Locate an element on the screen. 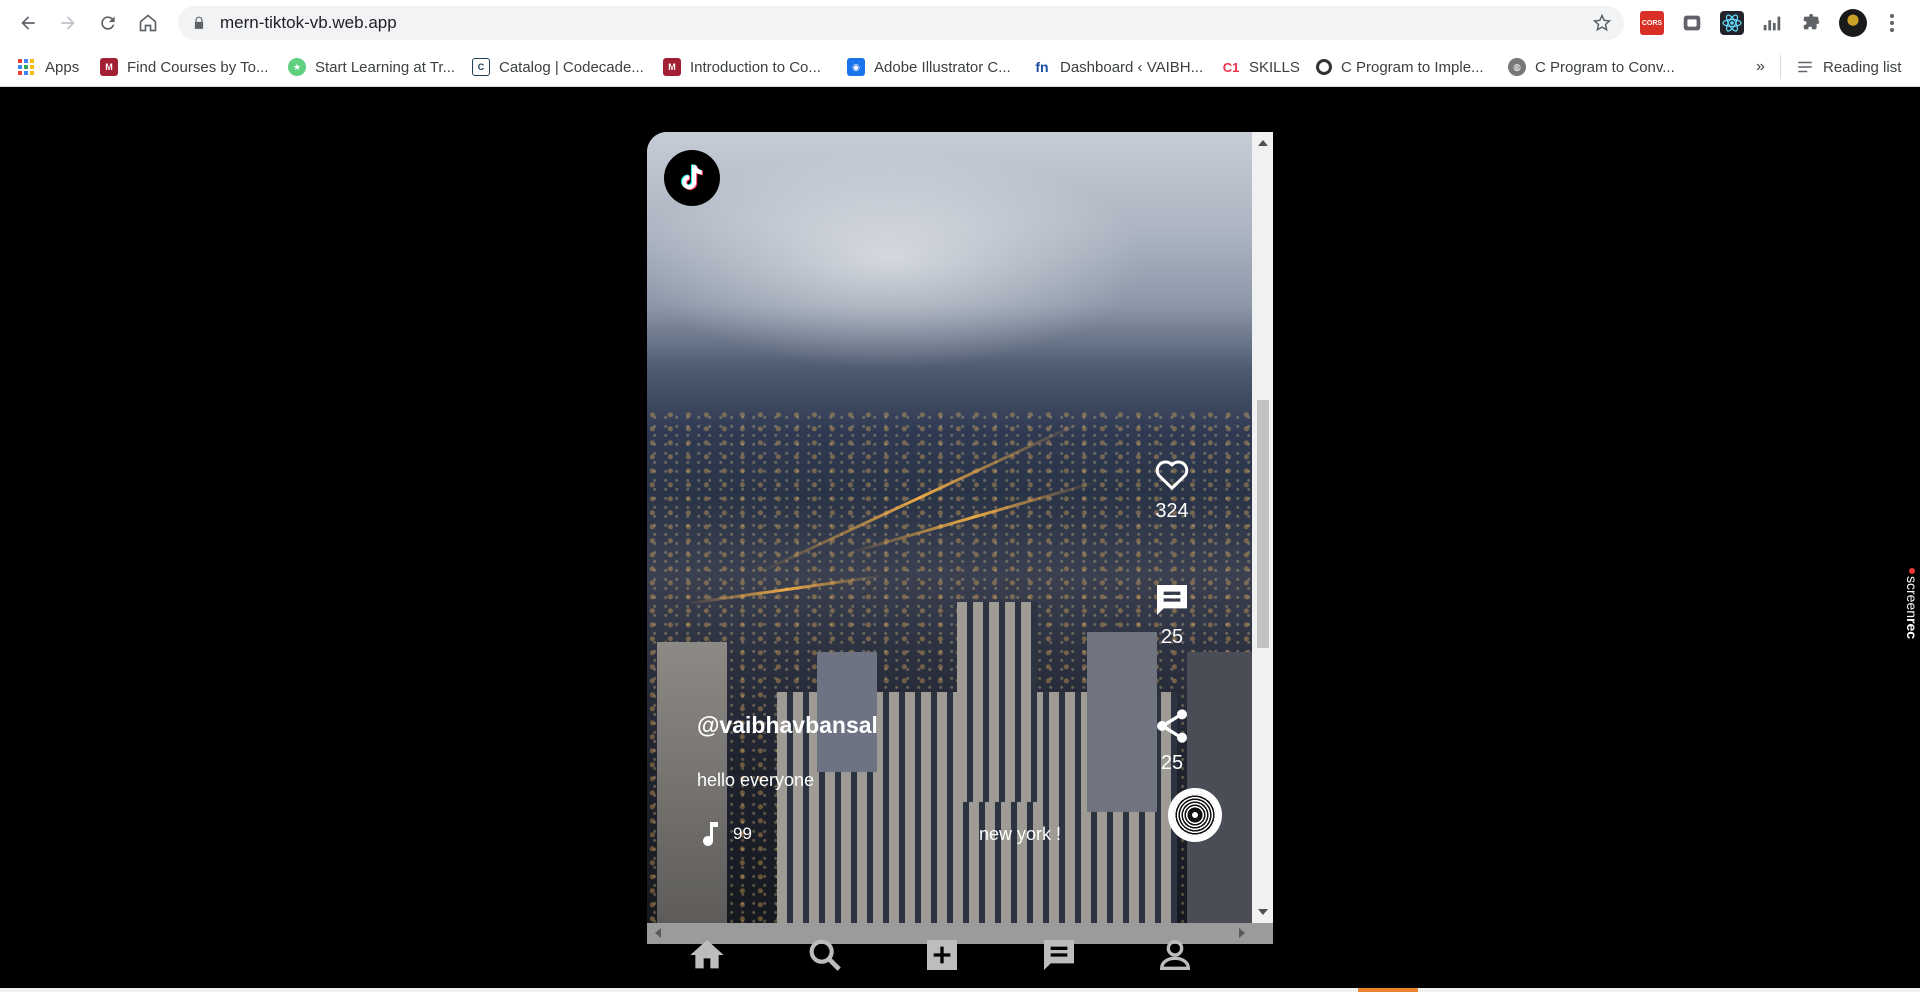 The width and height of the screenshot is (1920, 992). home-icon is located at coordinates (707, 954).